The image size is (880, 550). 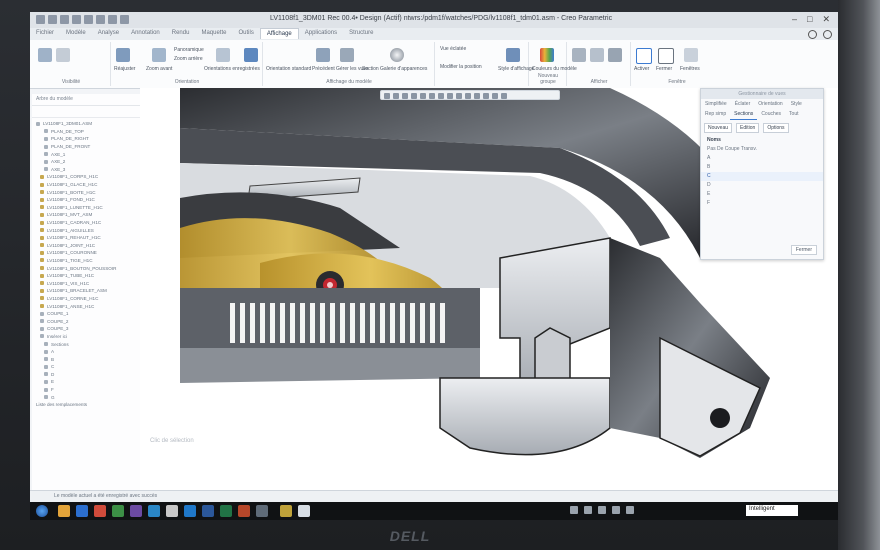 What do you see at coordinates (597, 55) in the screenshot?
I see `annotation-display-icon` at bounding box center [597, 55].